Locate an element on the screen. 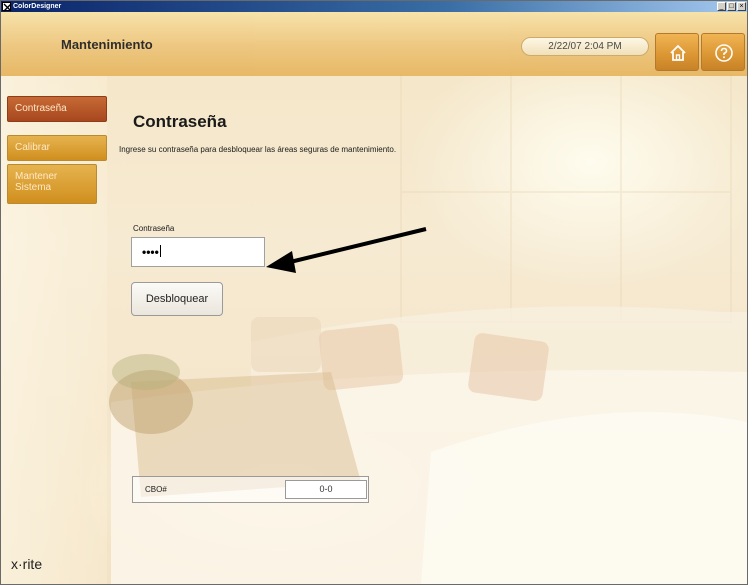 The height and width of the screenshot is (585, 748). sidebar-item-mantener-sistema: Mantener Sistema is located at coordinates (52, 184).